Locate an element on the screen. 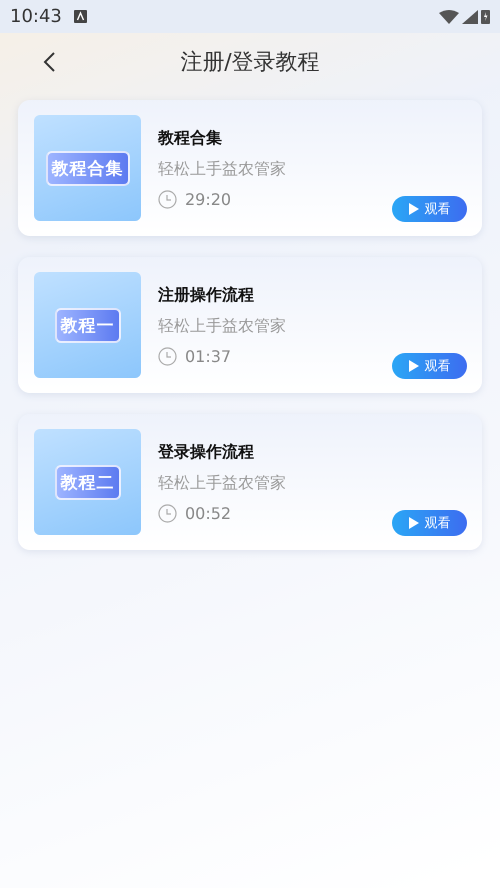 This screenshot has width=500, height=888. tutorial-card: 教程二 登录操作流程 轻松上手益农管家 00:52 观看 is located at coordinates (250, 482).